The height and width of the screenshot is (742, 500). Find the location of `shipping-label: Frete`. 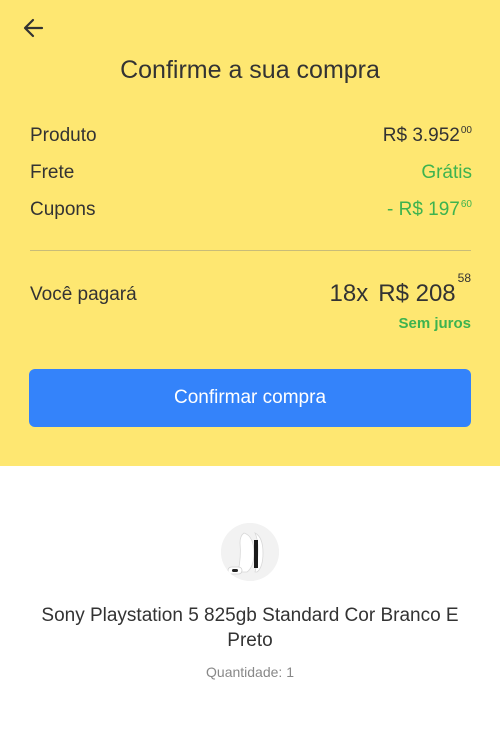

shipping-label: Frete is located at coordinates (52, 172).